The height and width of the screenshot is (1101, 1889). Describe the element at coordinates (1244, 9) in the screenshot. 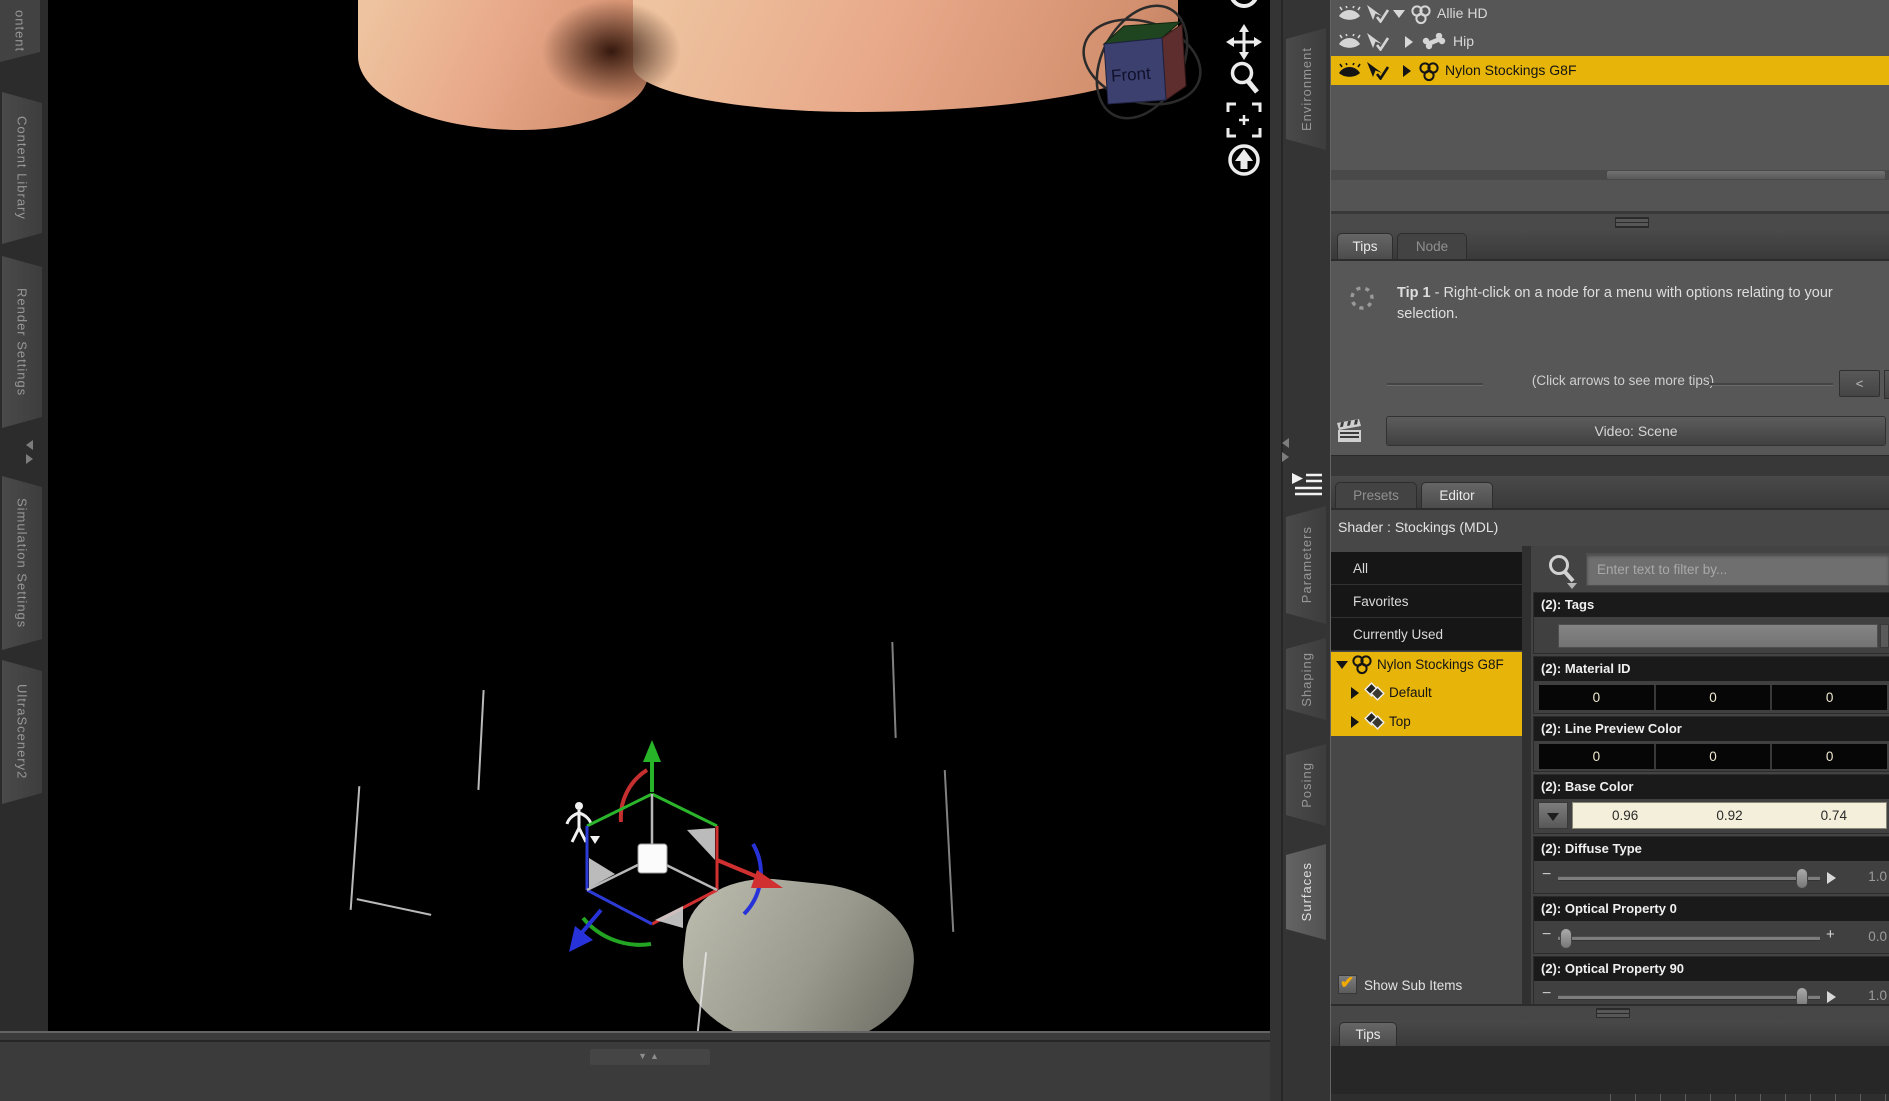

I see `orbit-tool-icon` at that location.